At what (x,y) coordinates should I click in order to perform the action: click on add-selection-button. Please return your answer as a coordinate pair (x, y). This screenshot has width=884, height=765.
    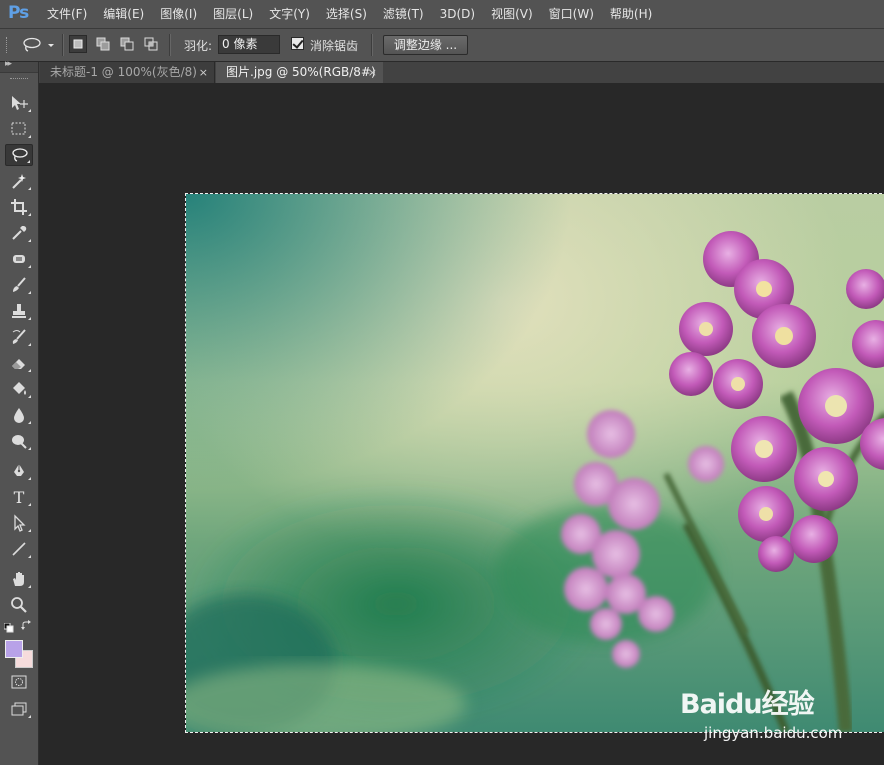
    Looking at the image, I should click on (103, 44).